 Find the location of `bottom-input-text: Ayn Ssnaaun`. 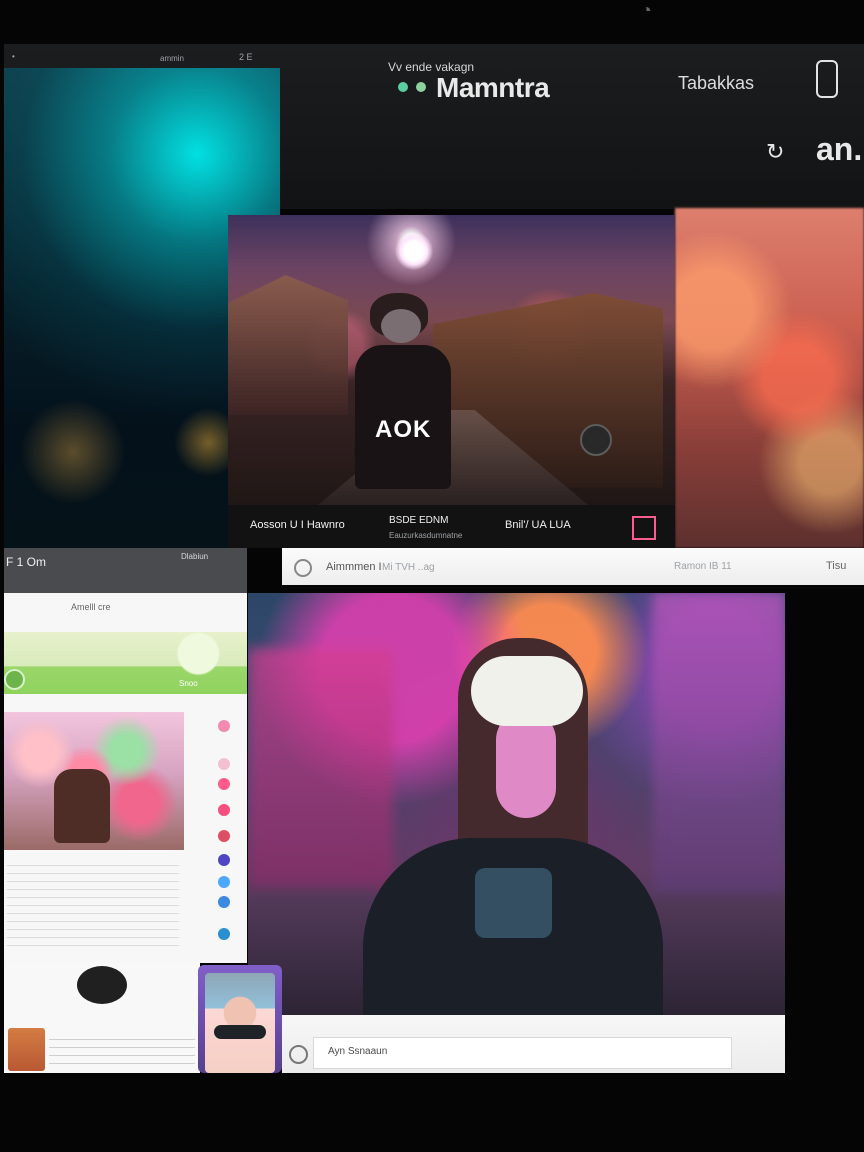

bottom-input-text: Ayn Ssnaaun is located at coordinates (358, 1051).